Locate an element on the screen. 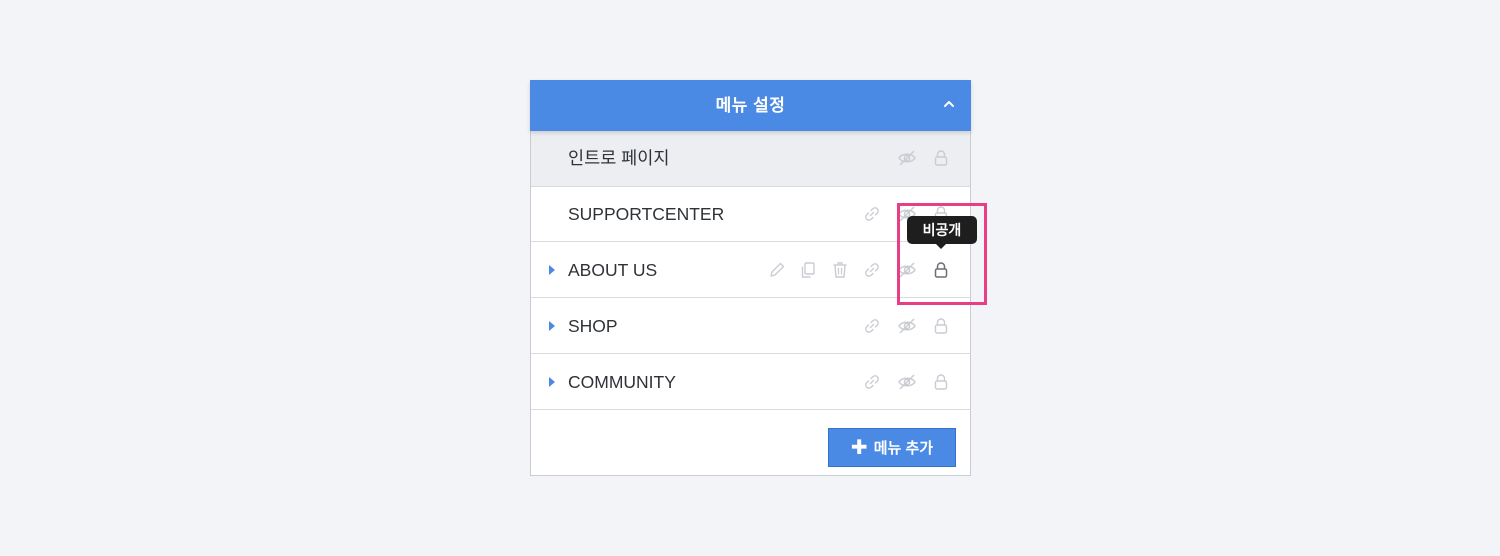 The height and width of the screenshot is (556, 1500). panel-title: 메뉴 설정 is located at coordinates (750, 105).